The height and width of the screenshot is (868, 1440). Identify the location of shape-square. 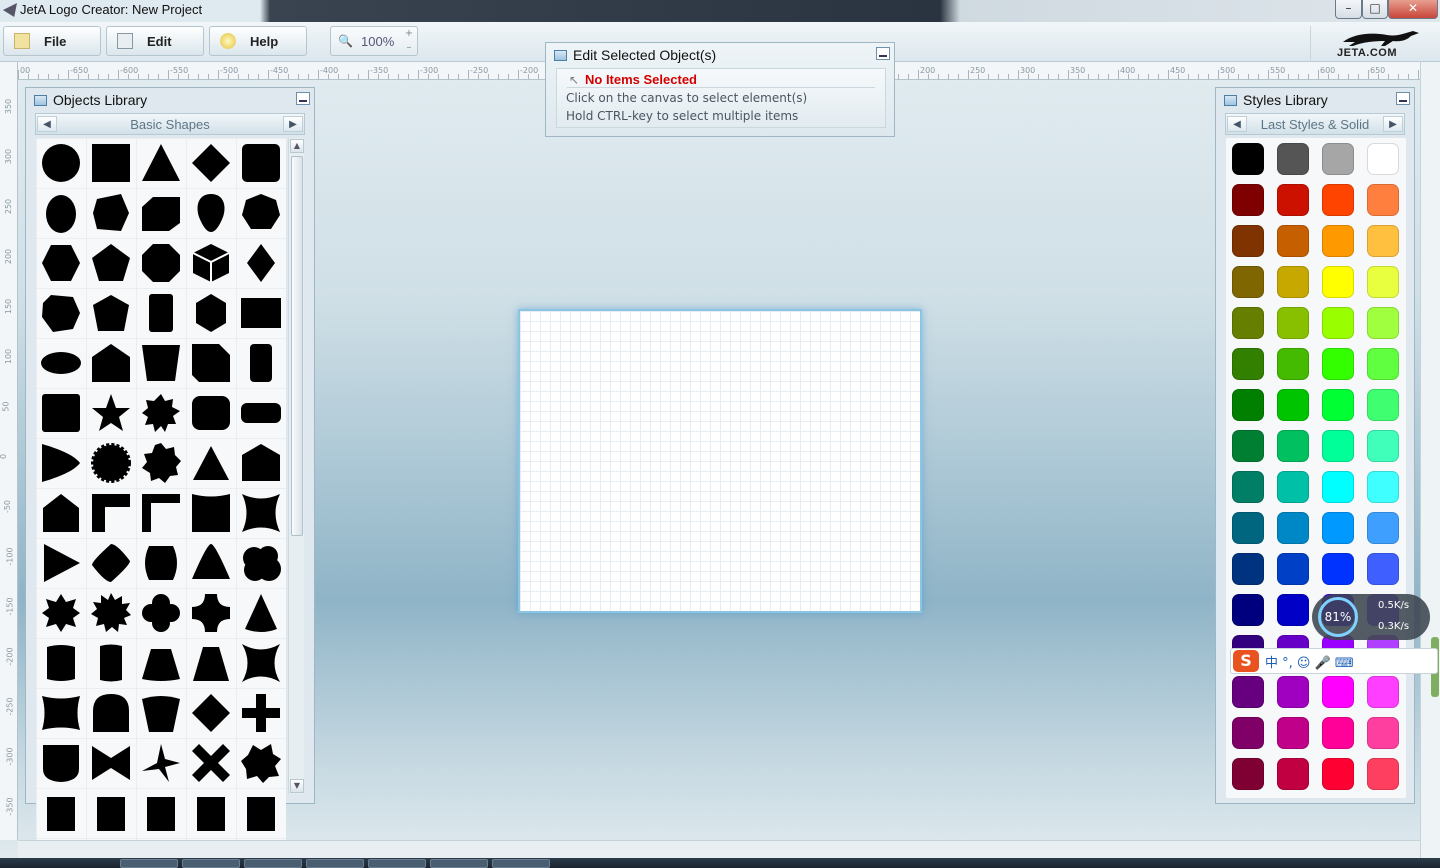
(111, 163).